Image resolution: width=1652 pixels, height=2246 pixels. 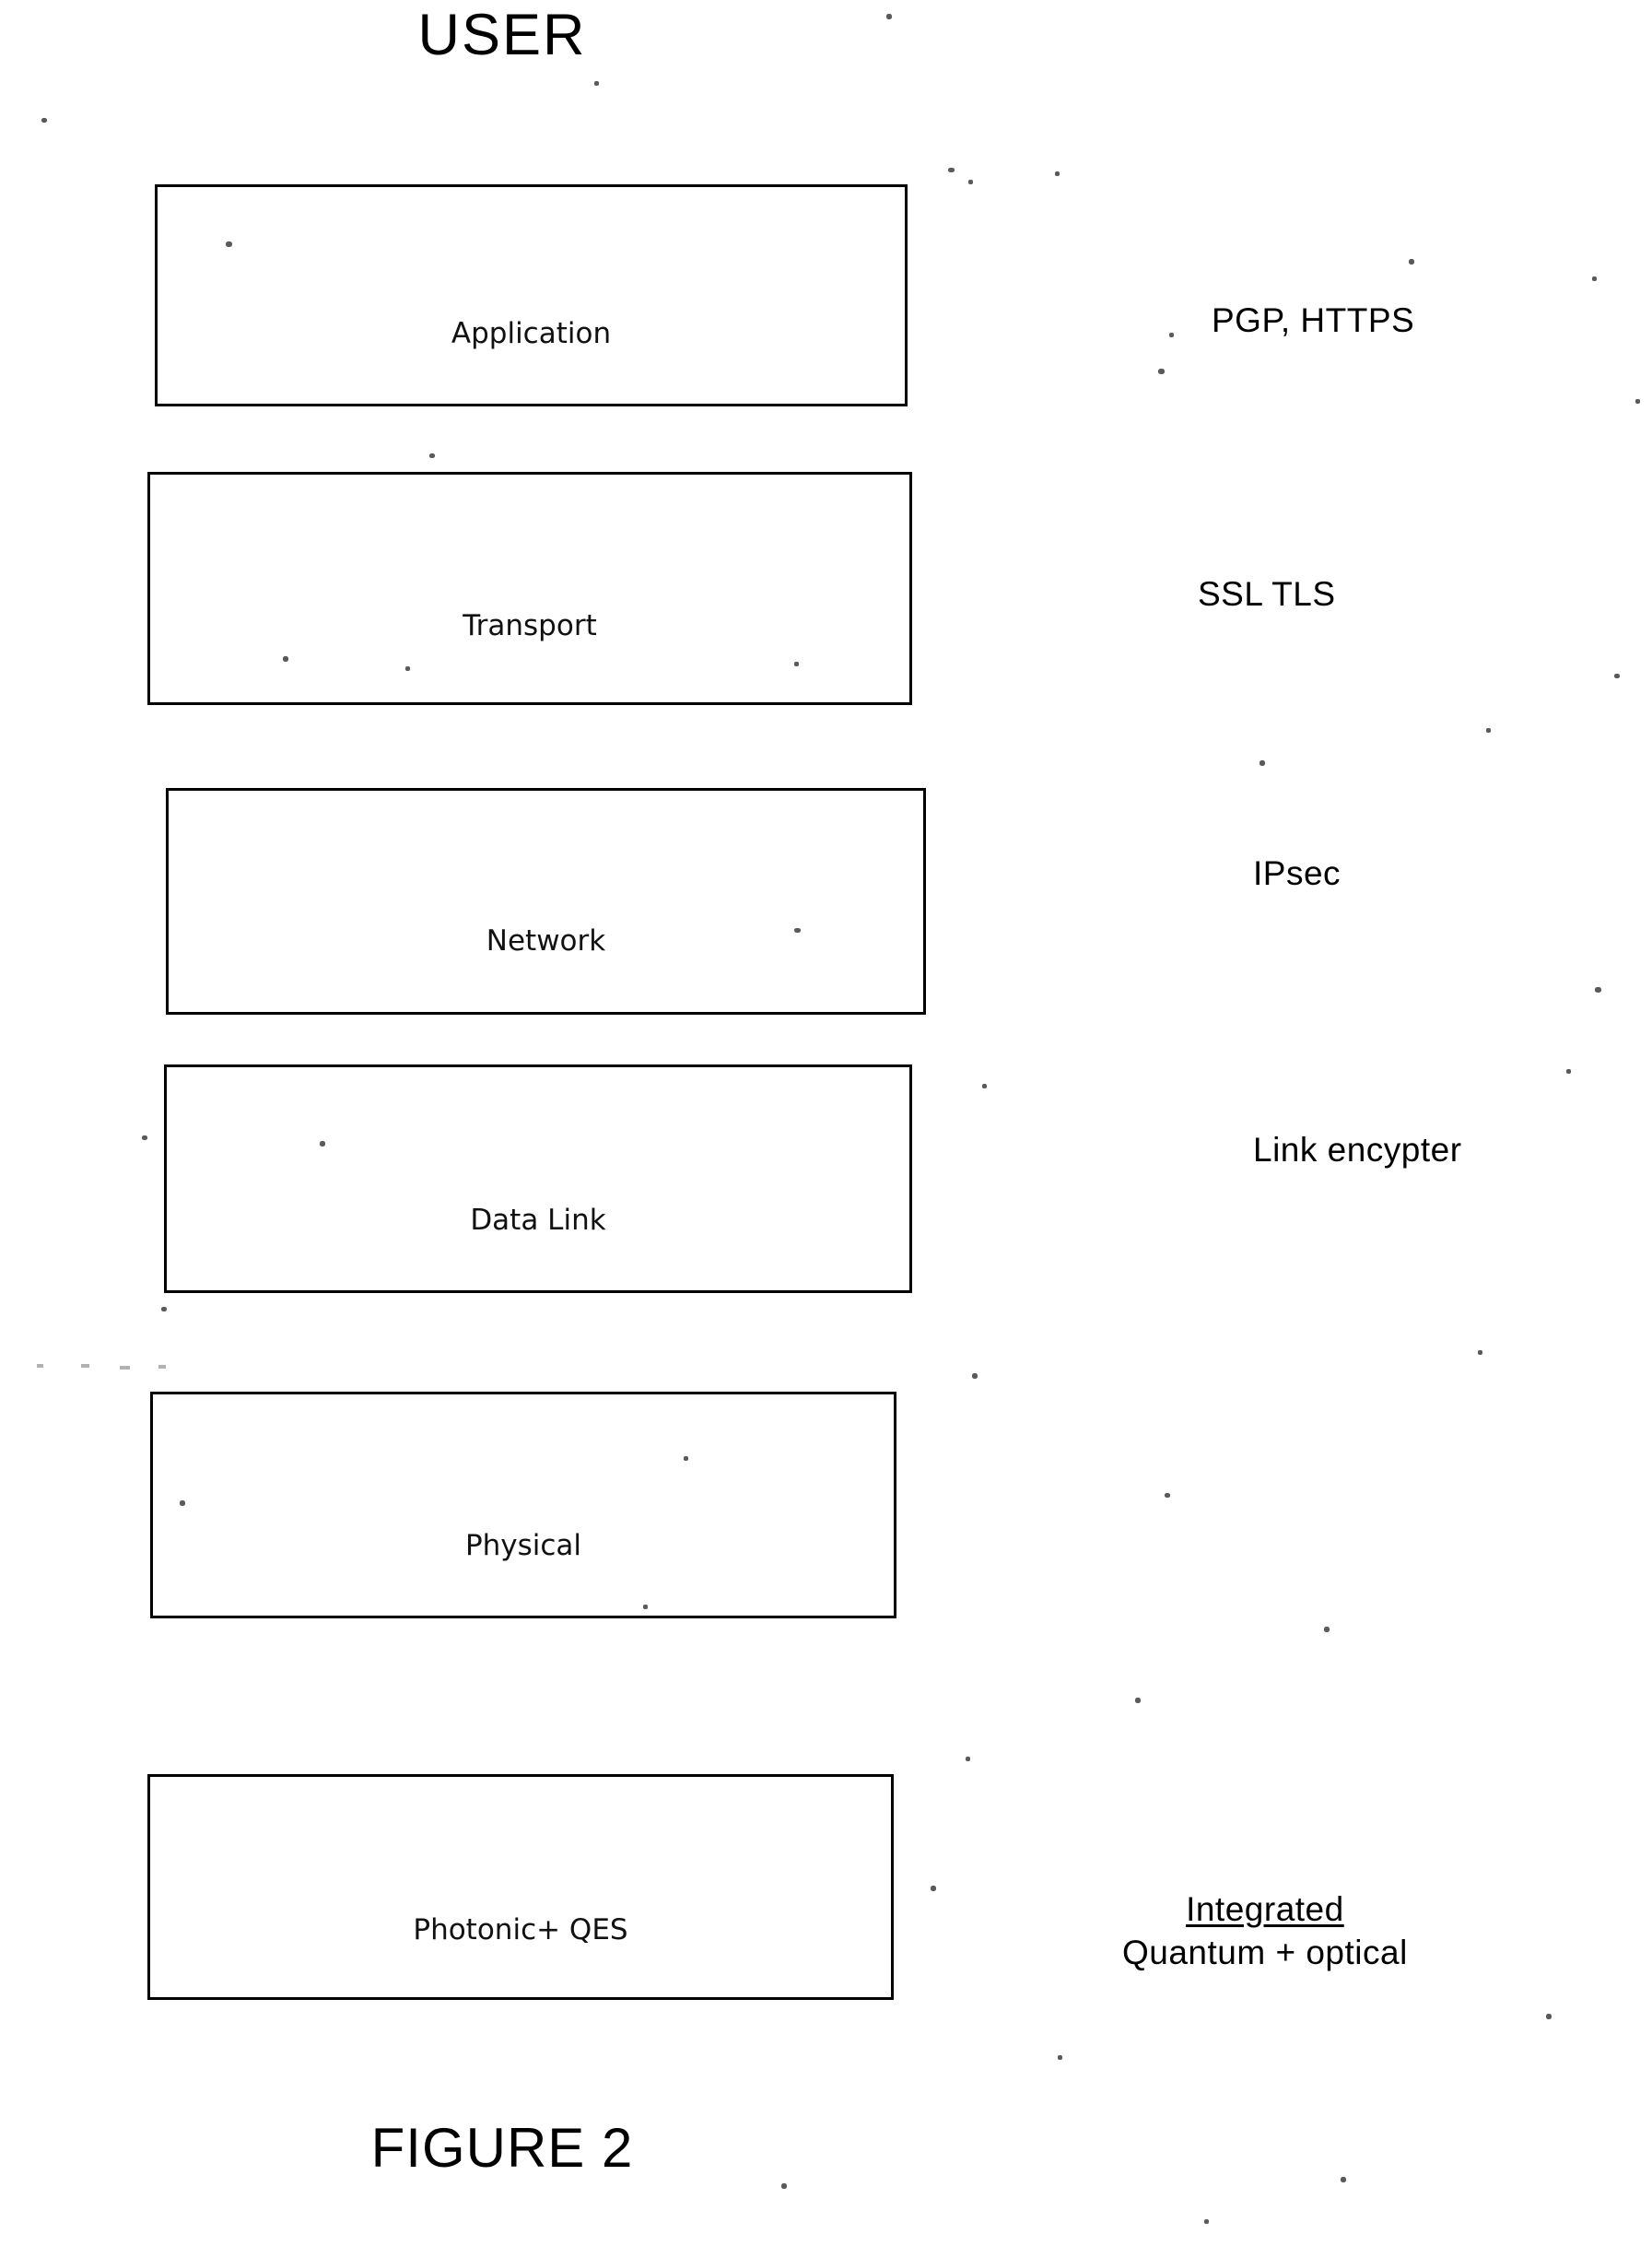 I want to click on annotation-text-transport: SSL TLS, so click(x=1267, y=594).